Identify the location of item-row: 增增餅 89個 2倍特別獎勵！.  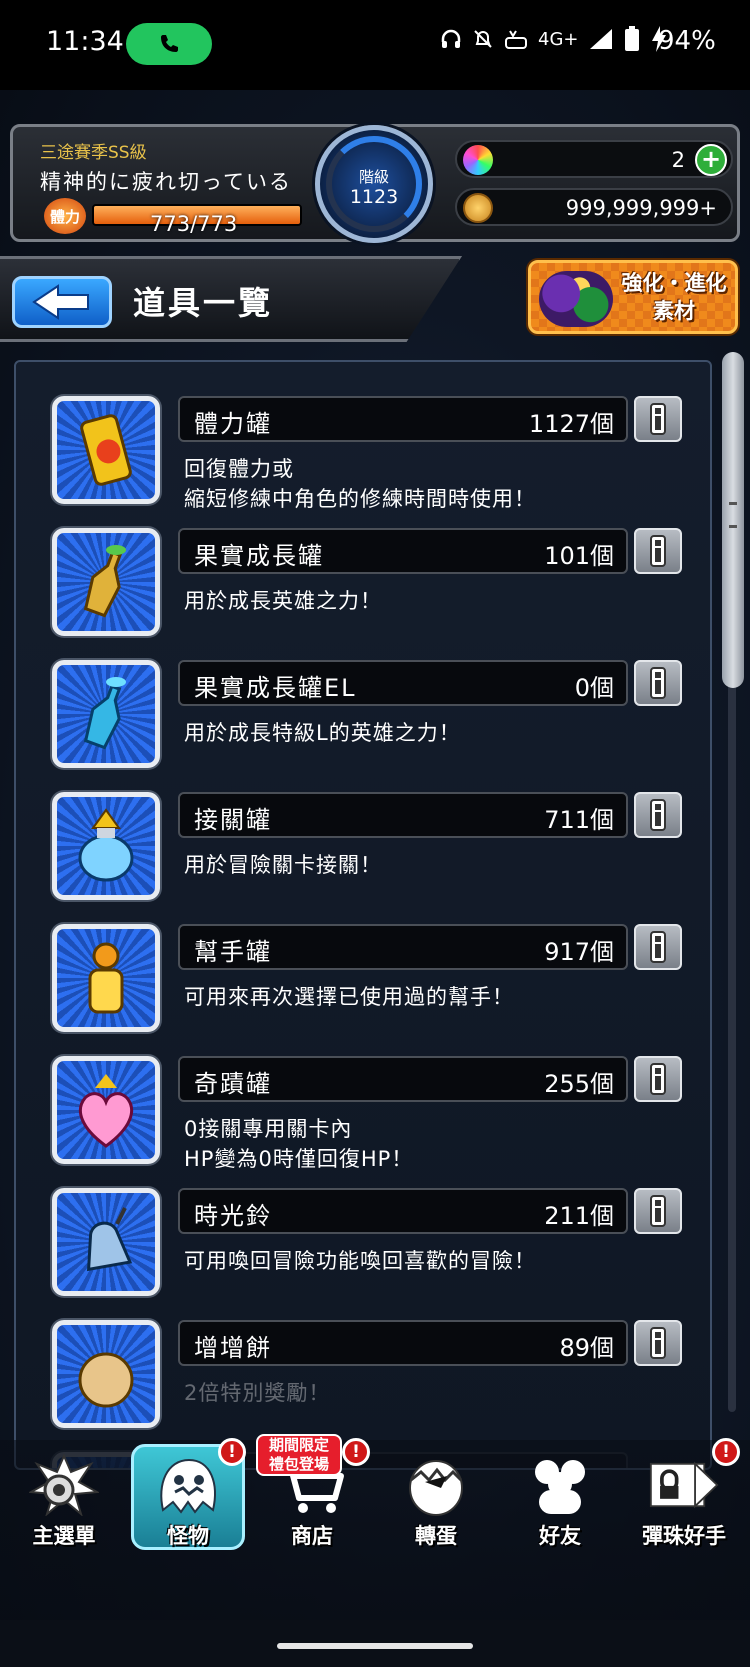
(363, 1357).